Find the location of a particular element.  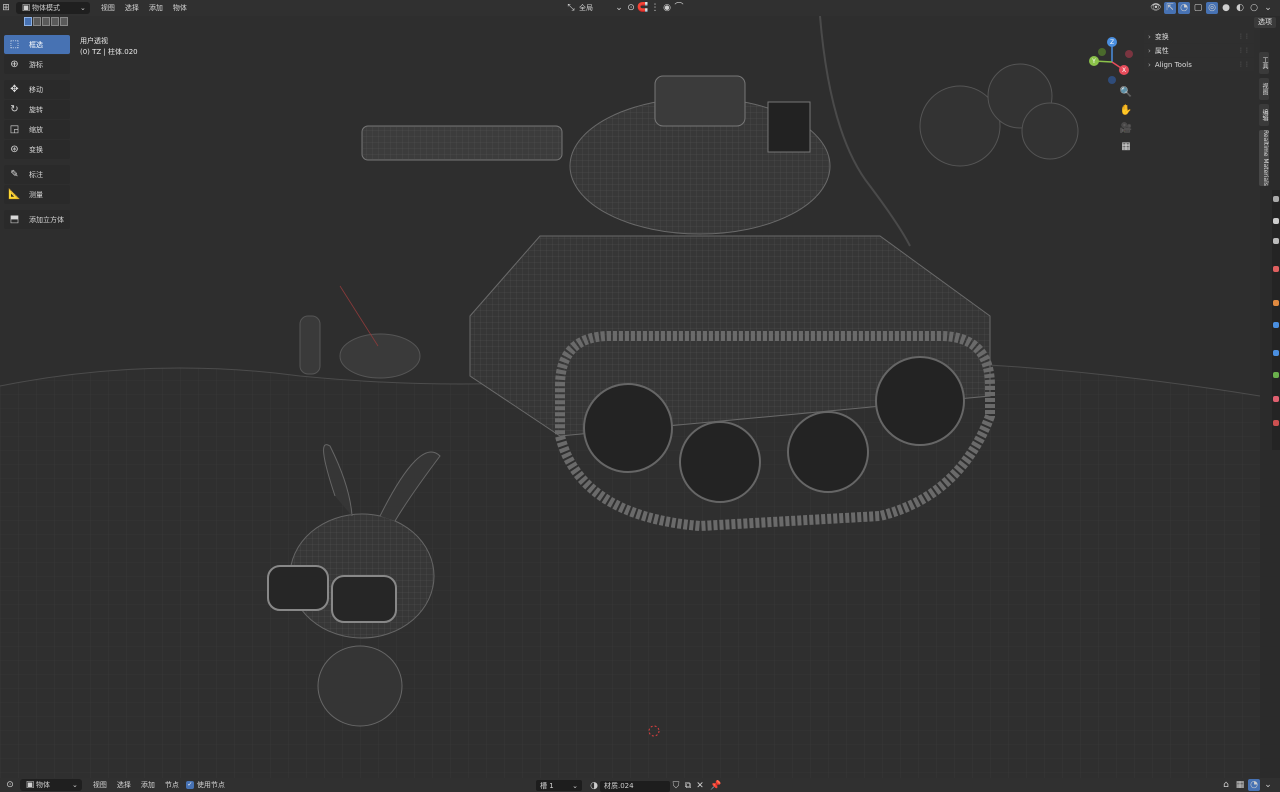

tab-edit: 编辑 is located at coordinates (1264, 115).